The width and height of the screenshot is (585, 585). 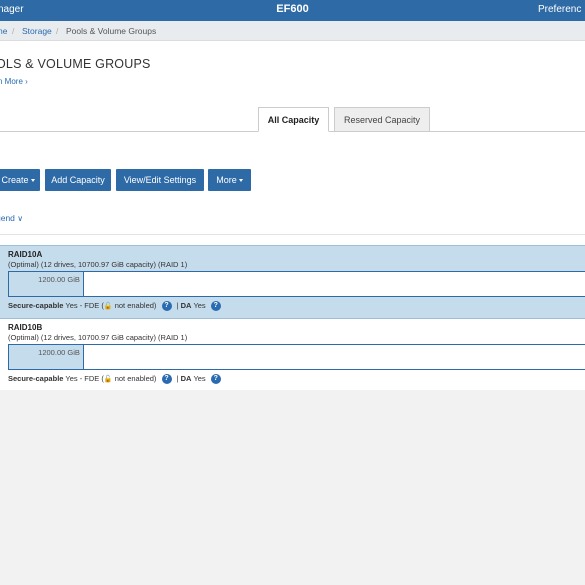 What do you see at coordinates (37, 31) in the screenshot?
I see `breadcrumb-storage: Storage` at bounding box center [37, 31].